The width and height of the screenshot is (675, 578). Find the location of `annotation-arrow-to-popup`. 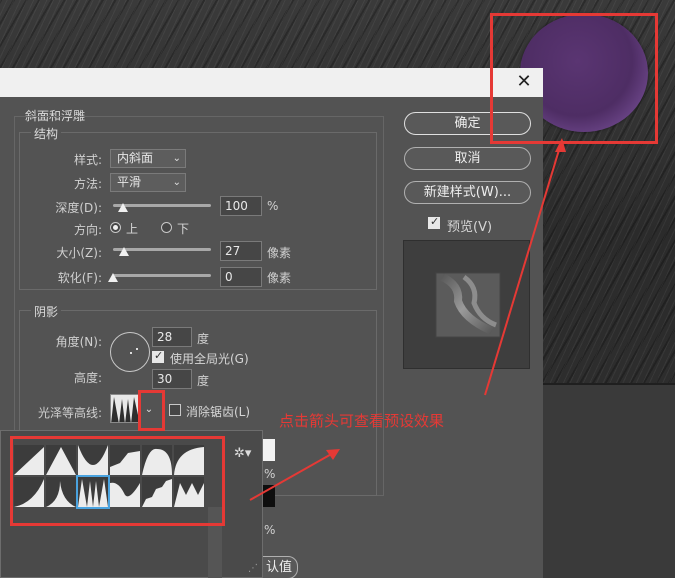

annotation-arrow-to-popup is located at coordinates (292, 476).